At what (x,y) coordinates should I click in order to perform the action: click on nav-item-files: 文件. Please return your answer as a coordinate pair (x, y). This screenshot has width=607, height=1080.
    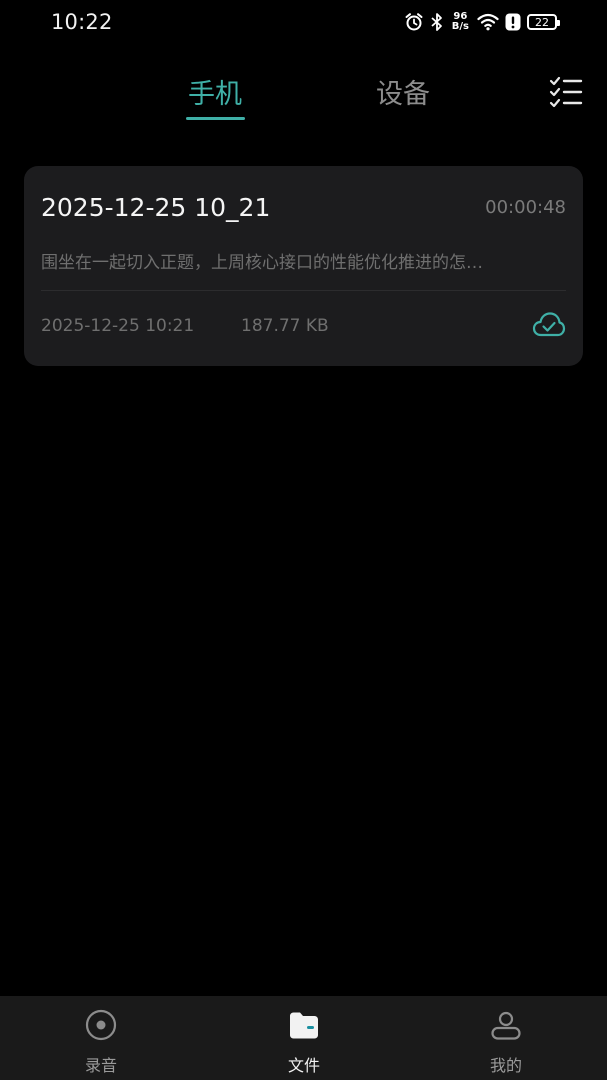
    Looking at the image, I should click on (304, 1038).